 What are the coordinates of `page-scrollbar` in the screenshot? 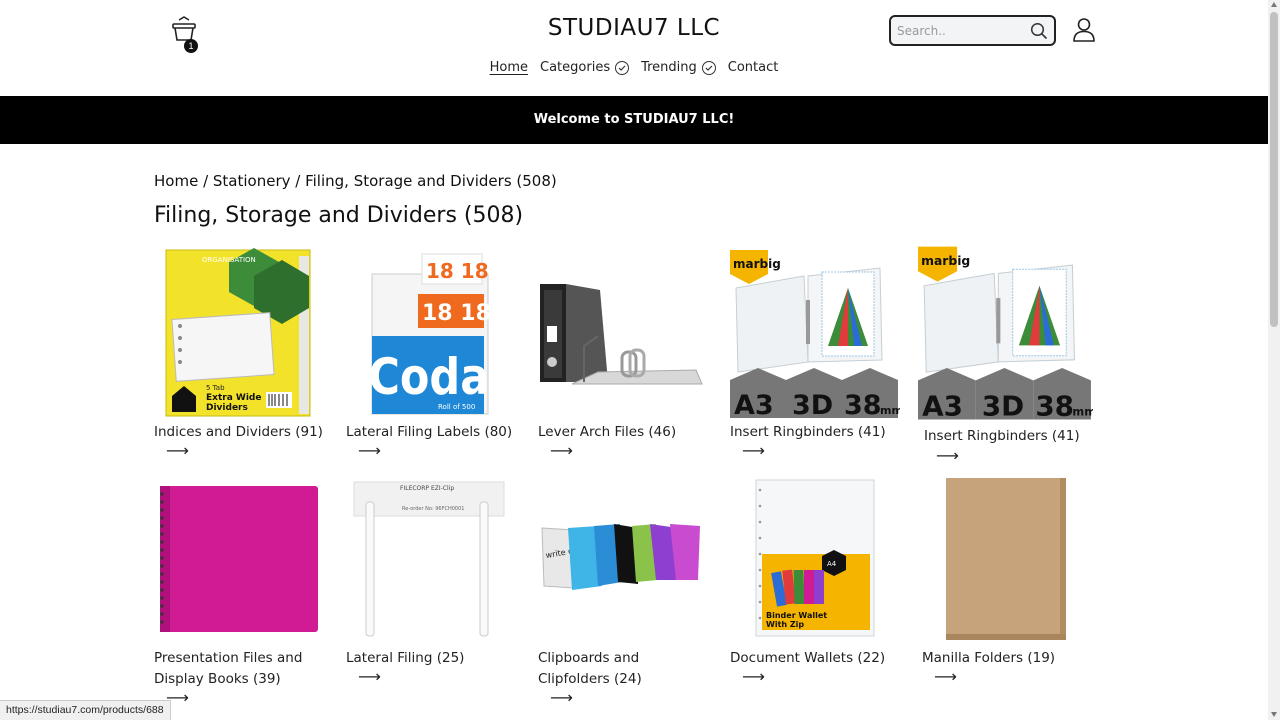 It's located at (1274, 360).